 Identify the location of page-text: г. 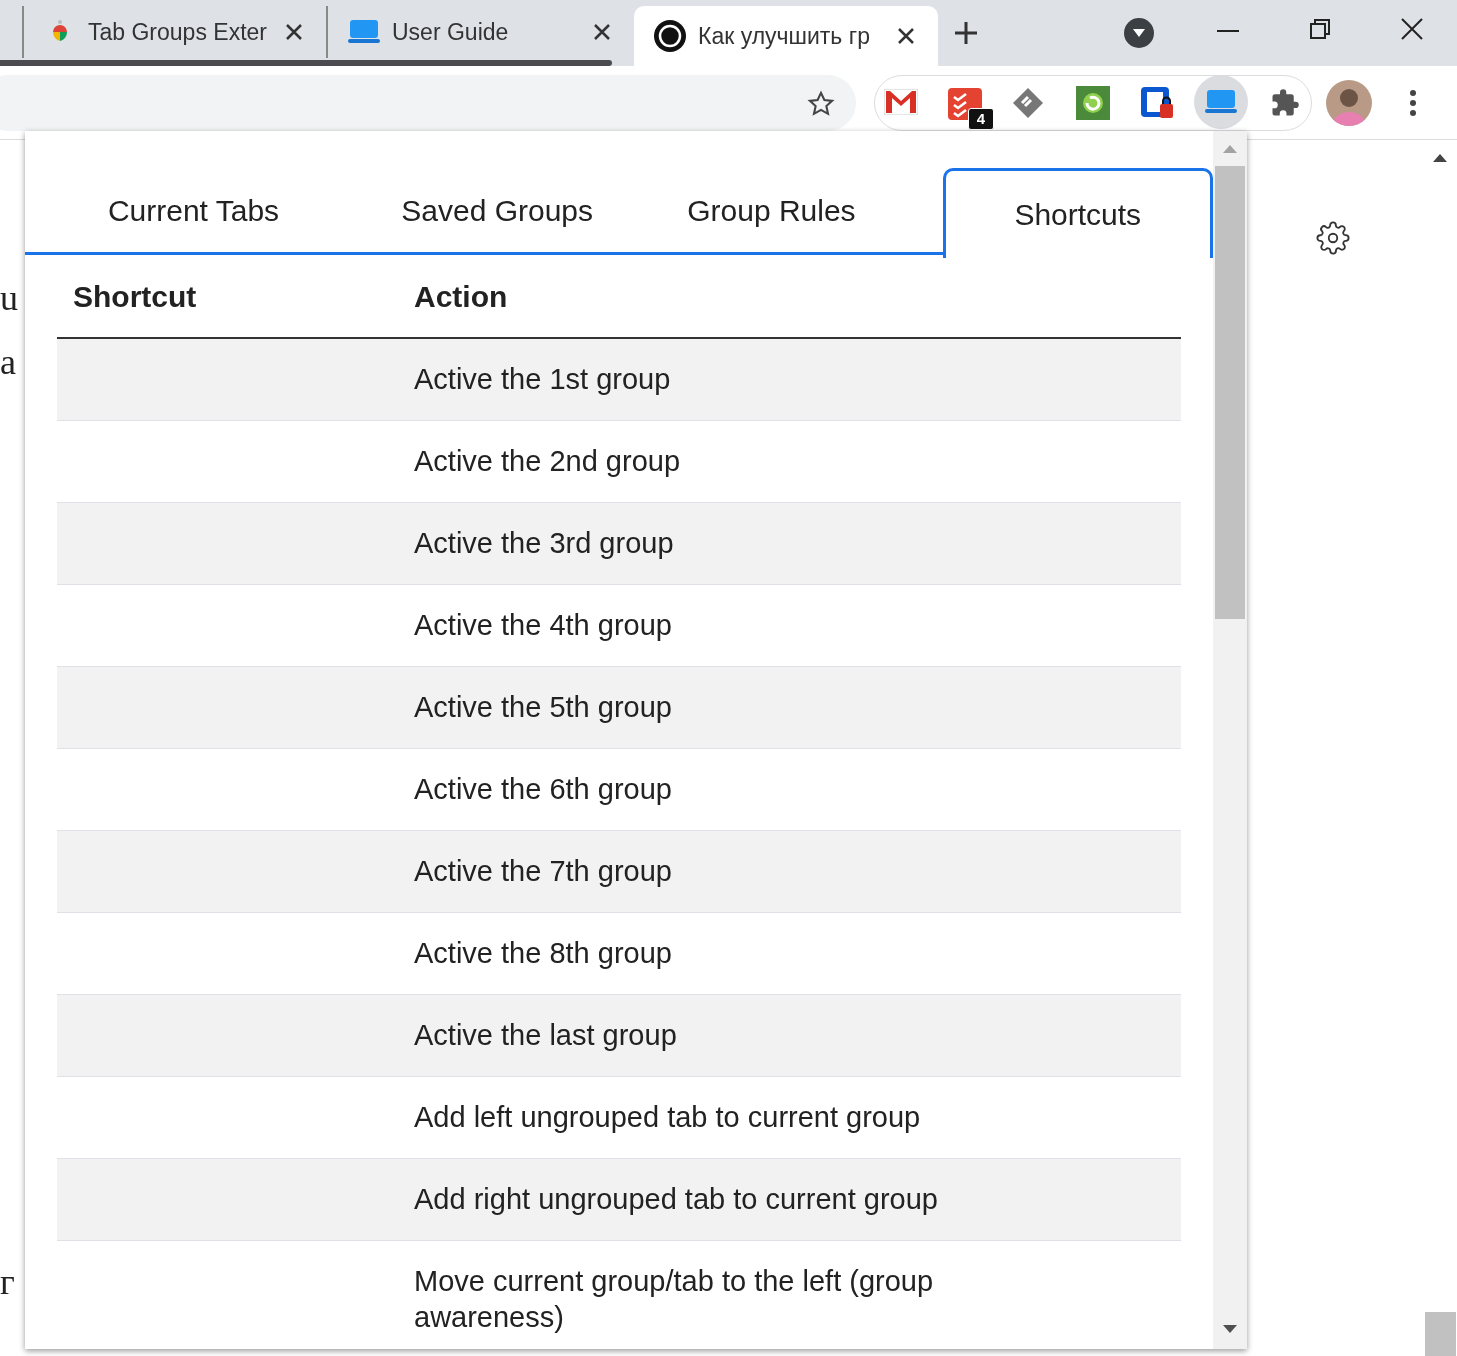
(7, 1282).